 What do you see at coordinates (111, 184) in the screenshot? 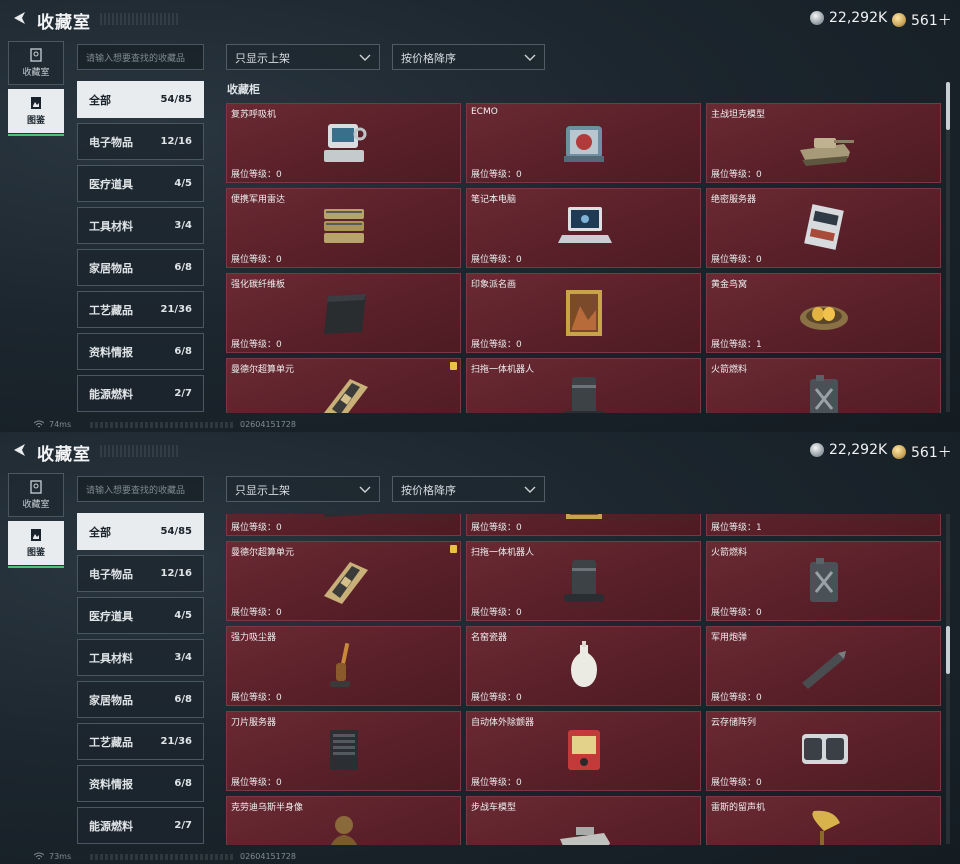
I see `category-label: 医疗道具` at bounding box center [111, 184].